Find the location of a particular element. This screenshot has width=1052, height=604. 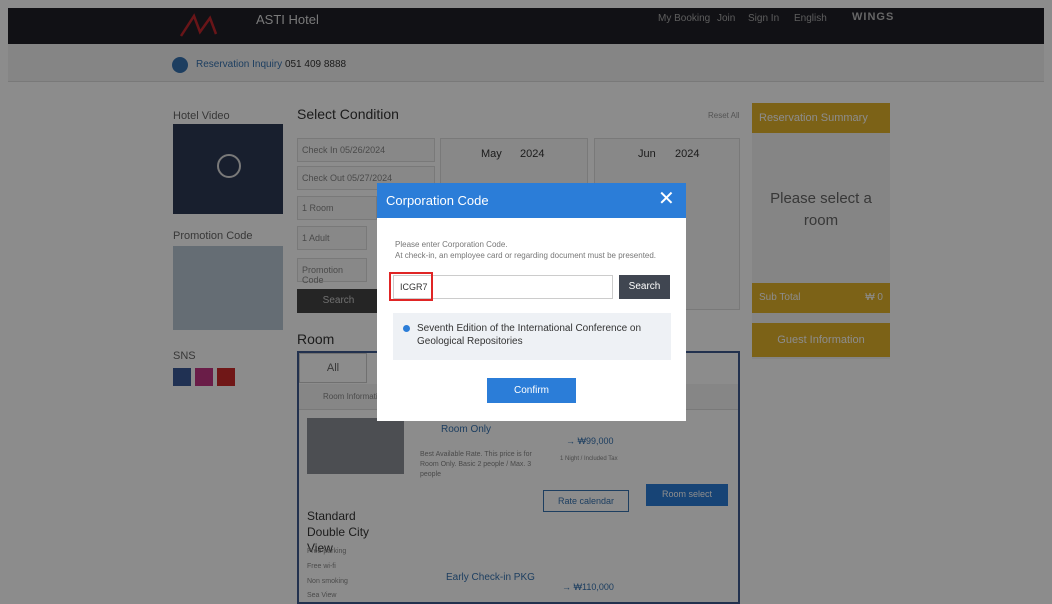

modal-title: Corporation Code is located at coordinates (437, 200).